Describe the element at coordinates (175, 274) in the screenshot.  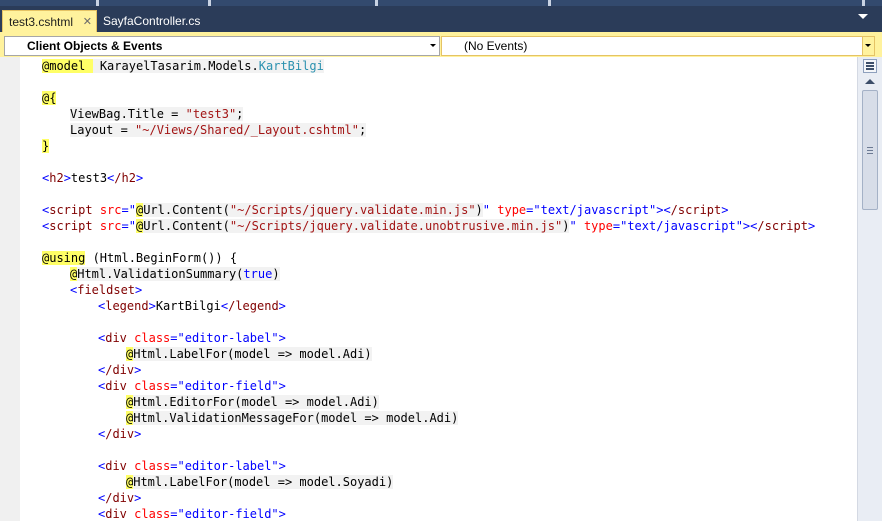
I see `code-line: @Html.ValidationSummary(true)` at that location.